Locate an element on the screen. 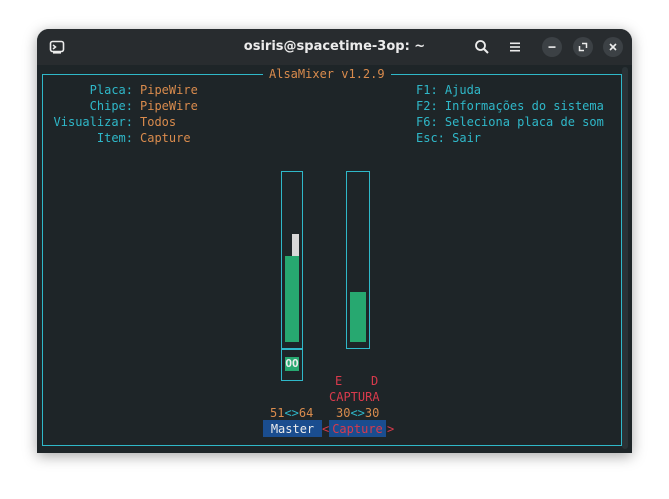 This screenshot has width=669, height=499. capture-name-box: Capture is located at coordinates (357, 428).